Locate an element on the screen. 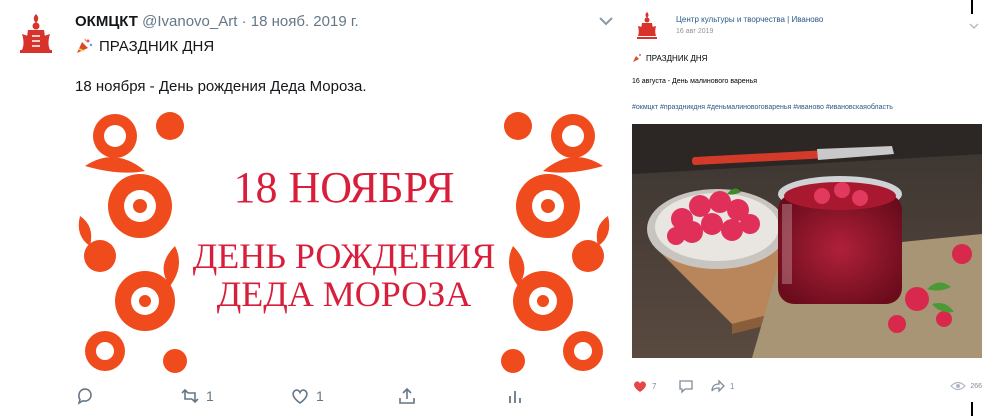 This screenshot has height=416, width=986. post-tagline: ПРАЗДНИК ДНЯ is located at coordinates (669, 58).